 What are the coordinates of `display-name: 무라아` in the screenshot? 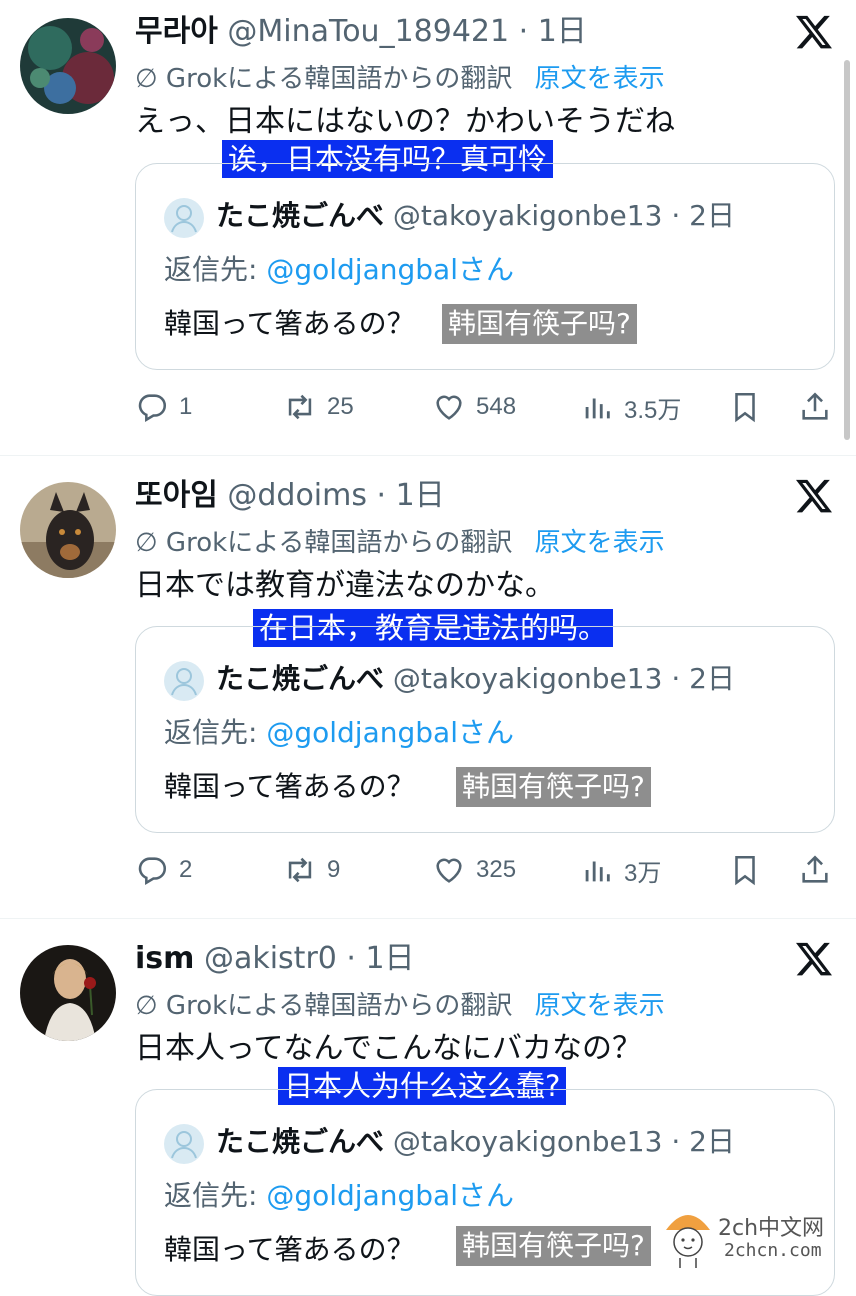 It's located at (176, 31).